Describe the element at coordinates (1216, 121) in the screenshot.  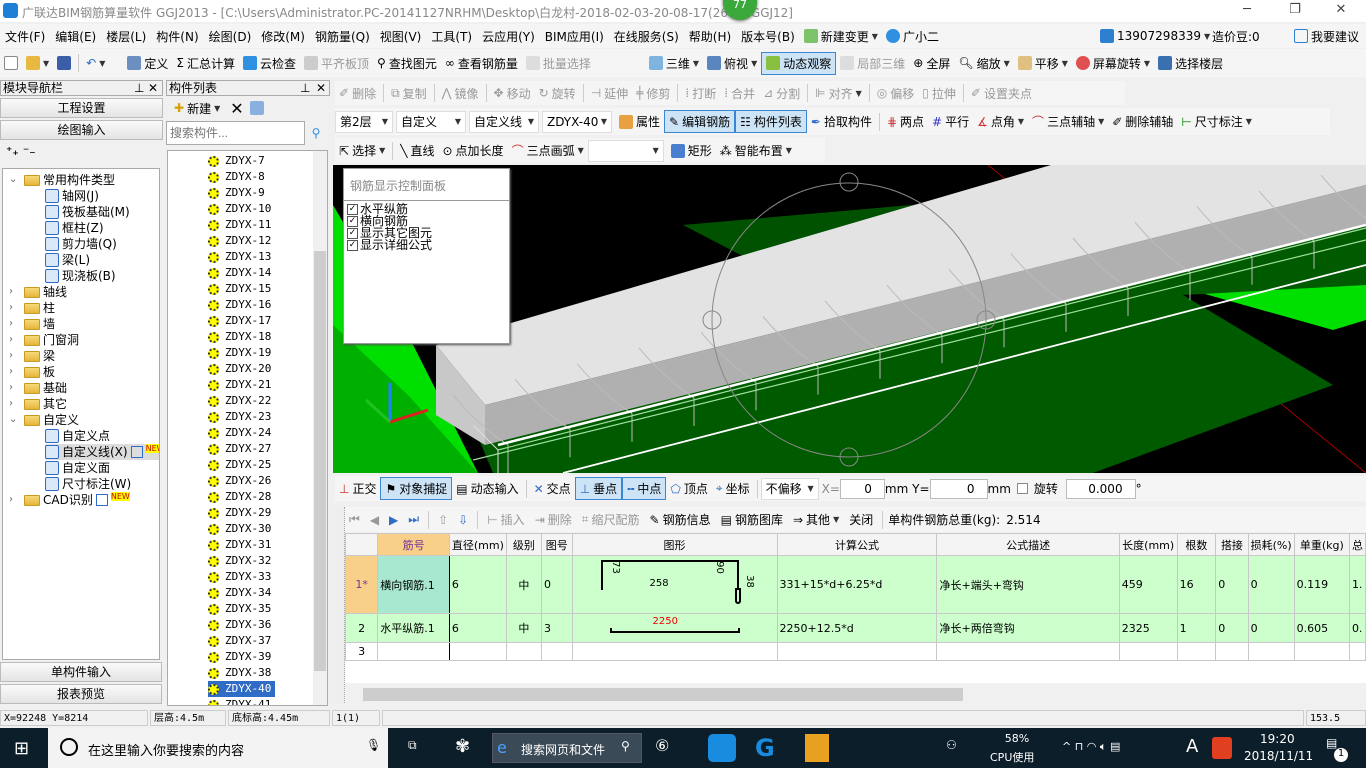
I see `dimension-button: ⊢ 尺寸标注 ▼` at that location.